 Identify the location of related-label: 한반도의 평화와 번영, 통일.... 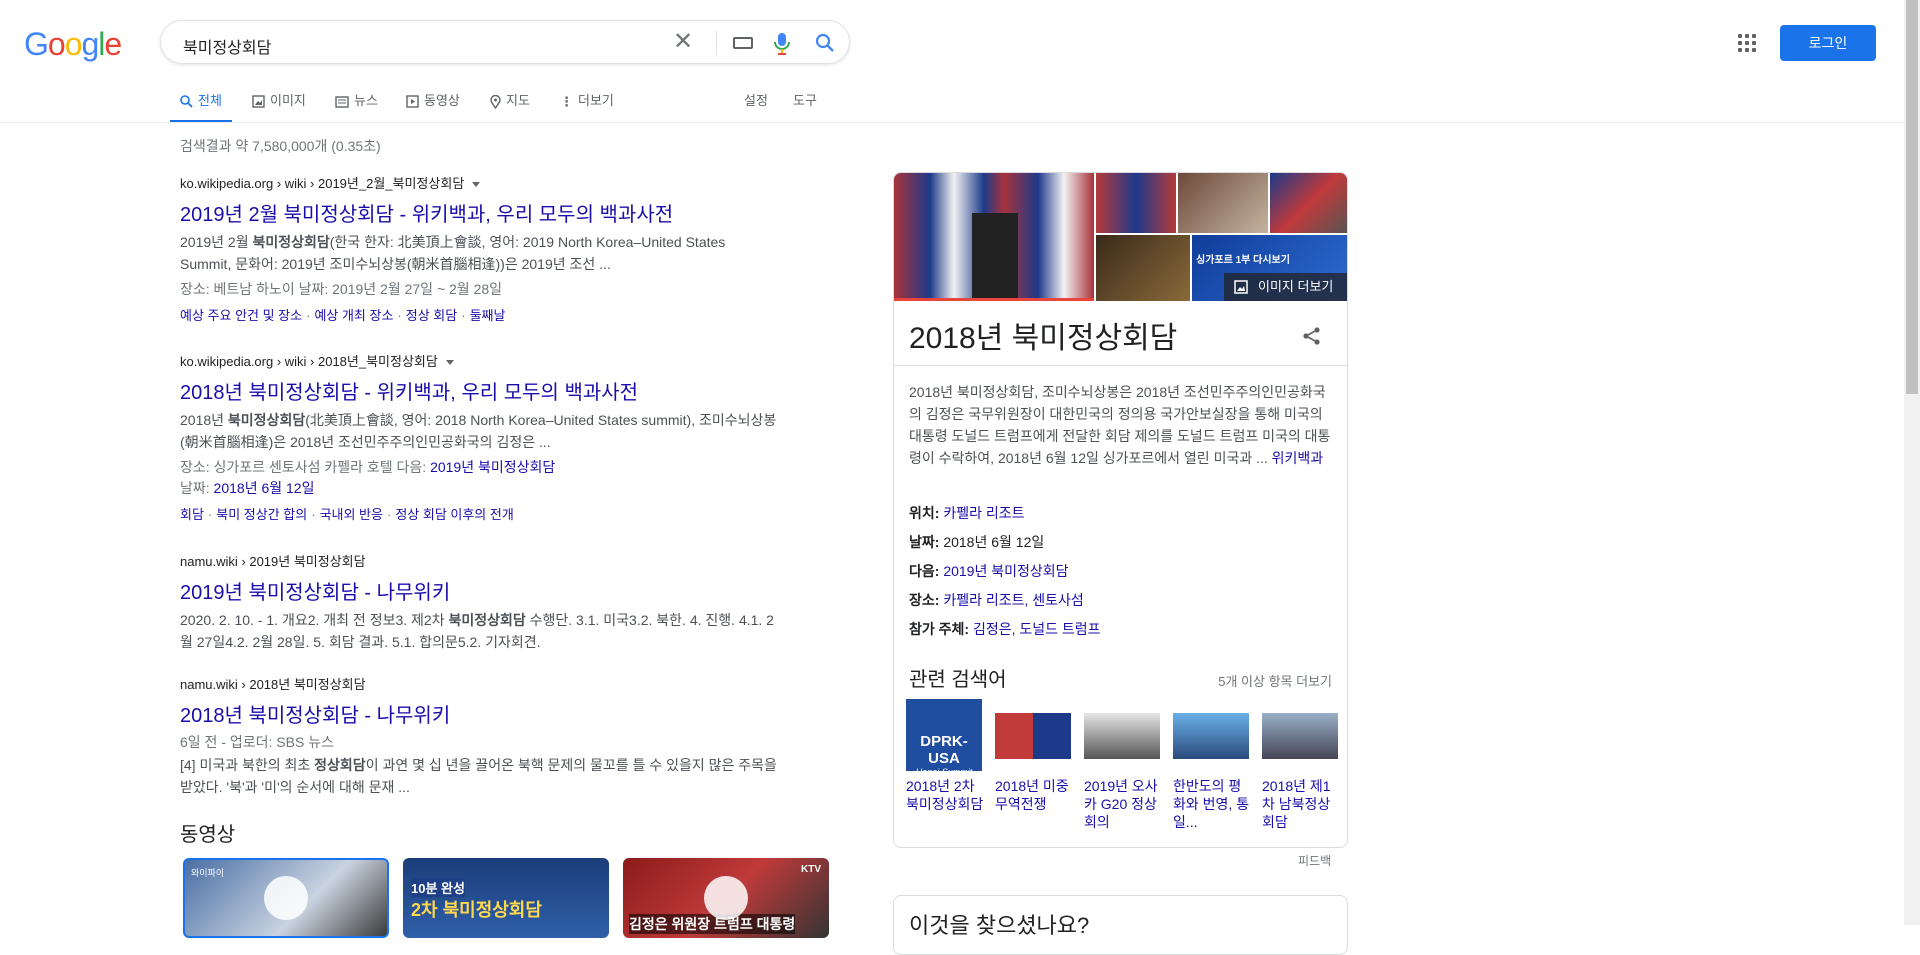
(1213, 804).